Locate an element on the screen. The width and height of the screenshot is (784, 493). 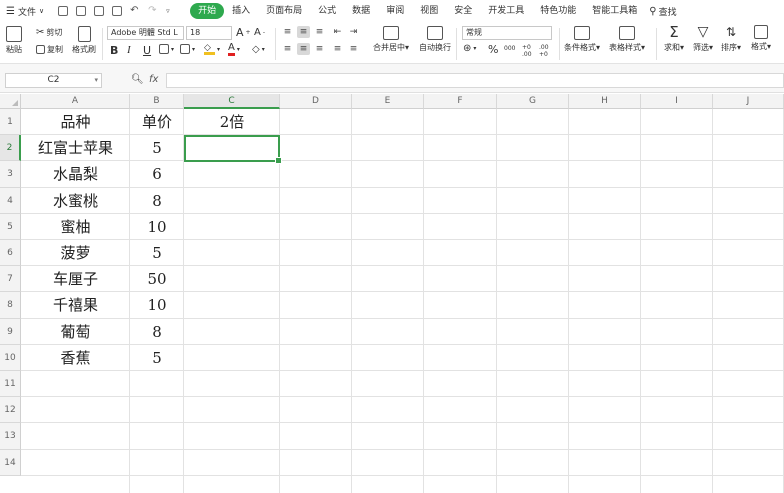
row-header-9: 9 is located at coordinates (10, 331).